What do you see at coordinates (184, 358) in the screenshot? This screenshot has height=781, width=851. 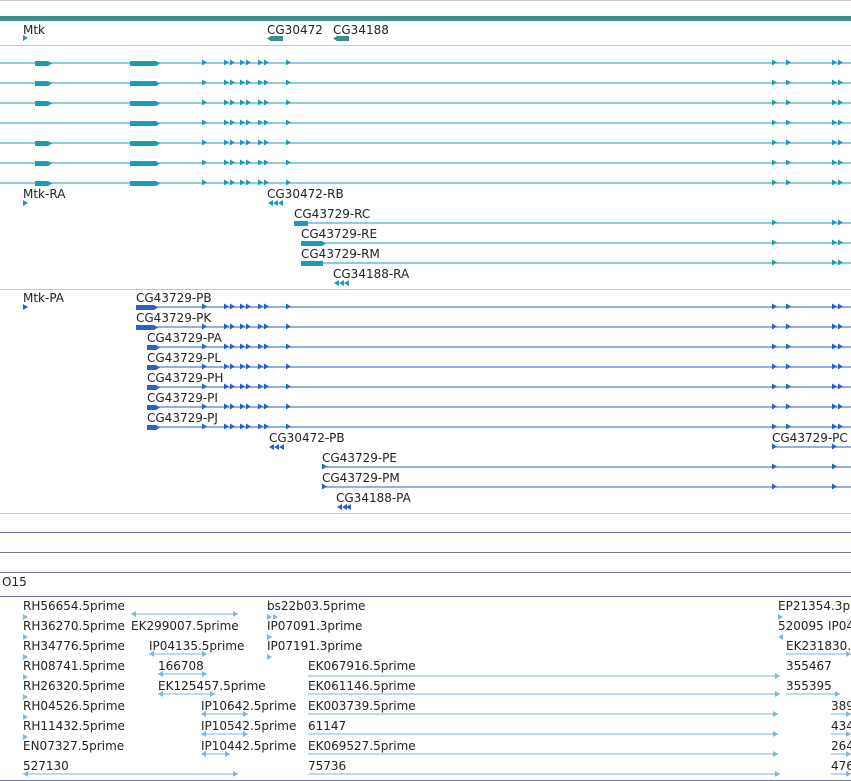 I see `protein-label-cg43729-pl: CG43729-PL` at bounding box center [184, 358].